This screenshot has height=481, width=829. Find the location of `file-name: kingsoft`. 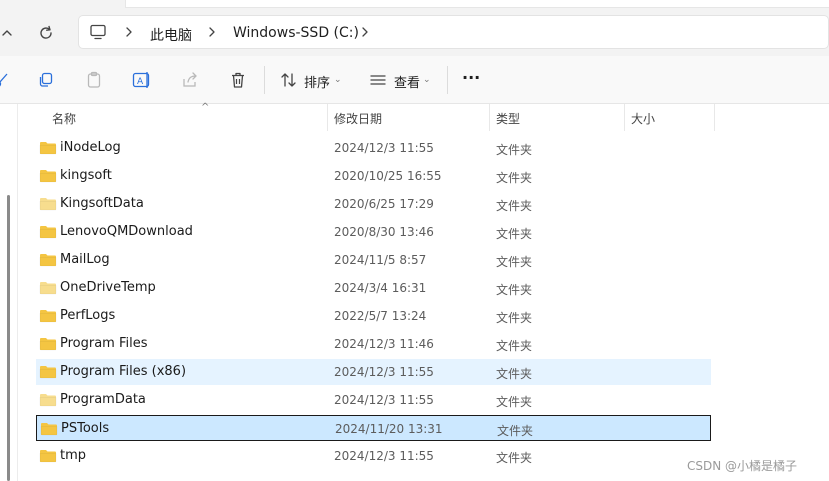

file-name: kingsoft is located at coordinates (86, 175).